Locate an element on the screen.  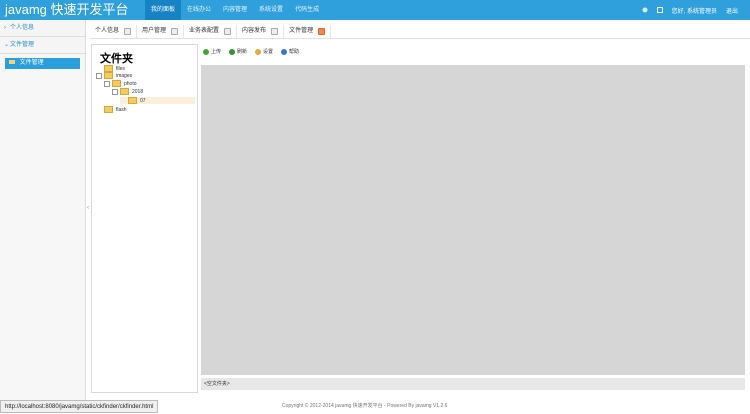
tab: 内容发布 is located at coordinates (261, 31).